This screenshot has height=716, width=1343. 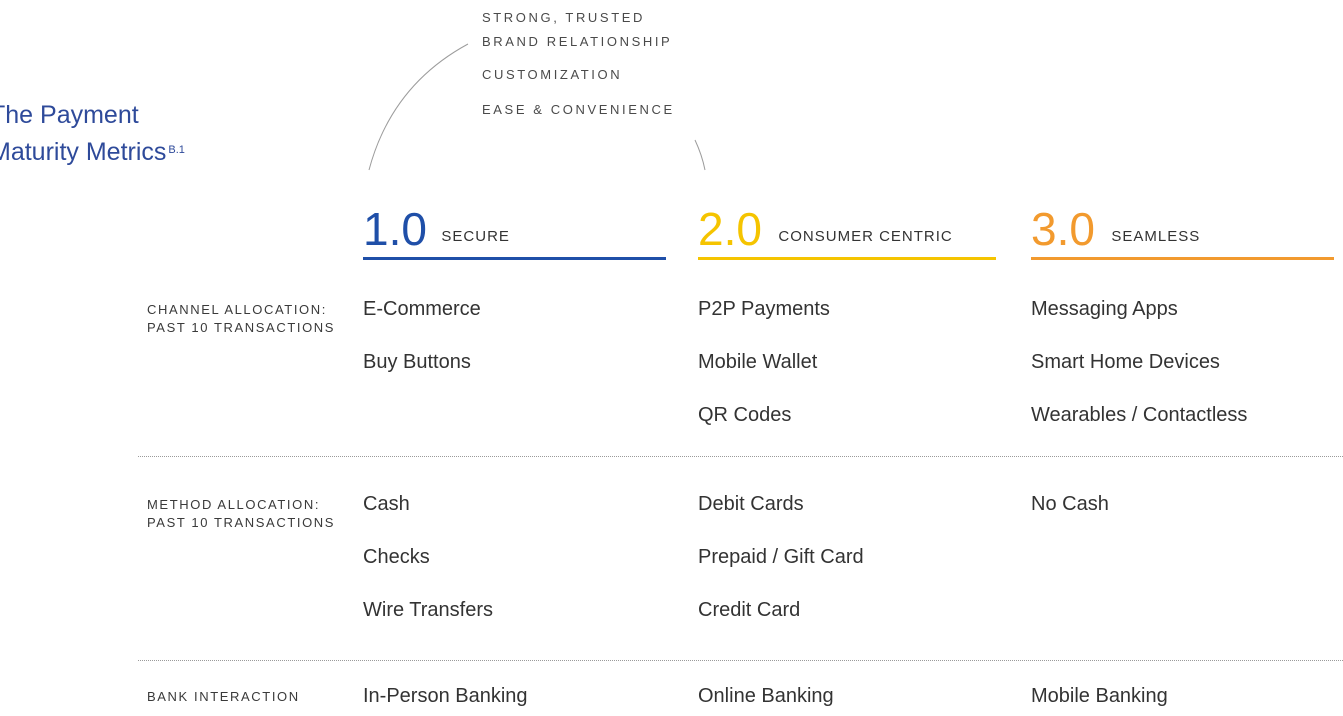 What do you see at coordinates (428, 610) in the screenshot?
I see `cell-item: Wire Transfers` at bounding box center [428, 610].